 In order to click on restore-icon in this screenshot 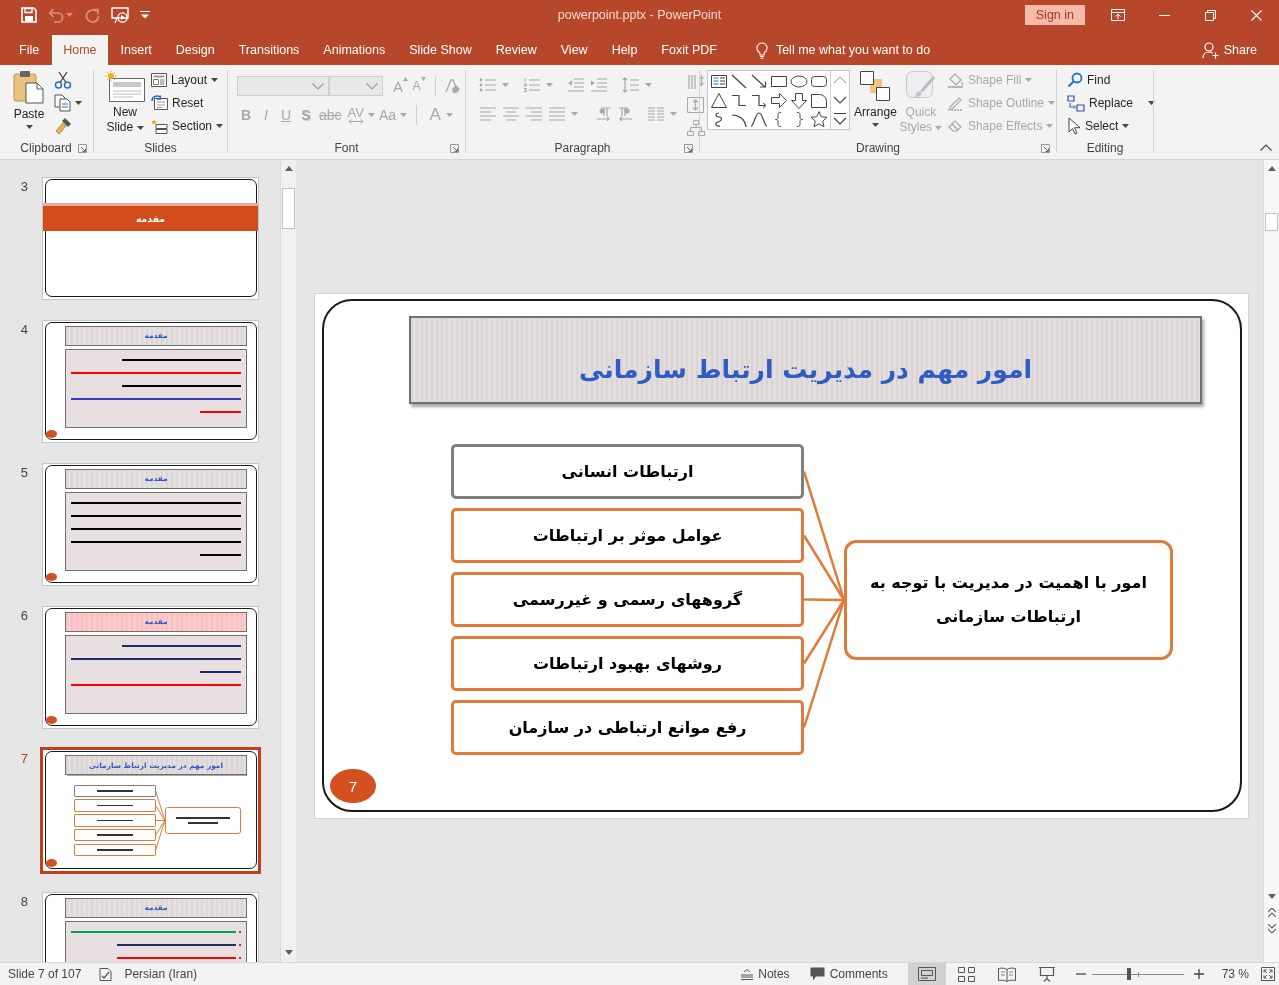, I will do `click(1210, 15)`.